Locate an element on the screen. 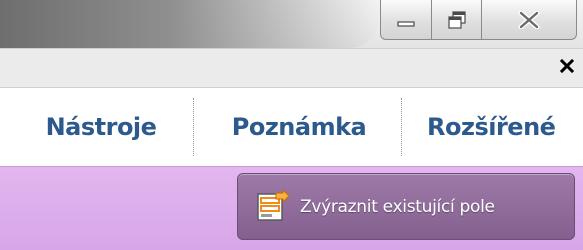 The height and width of the screenshot is (250, 583). panel-close-button is located at coordinates (567, 67).